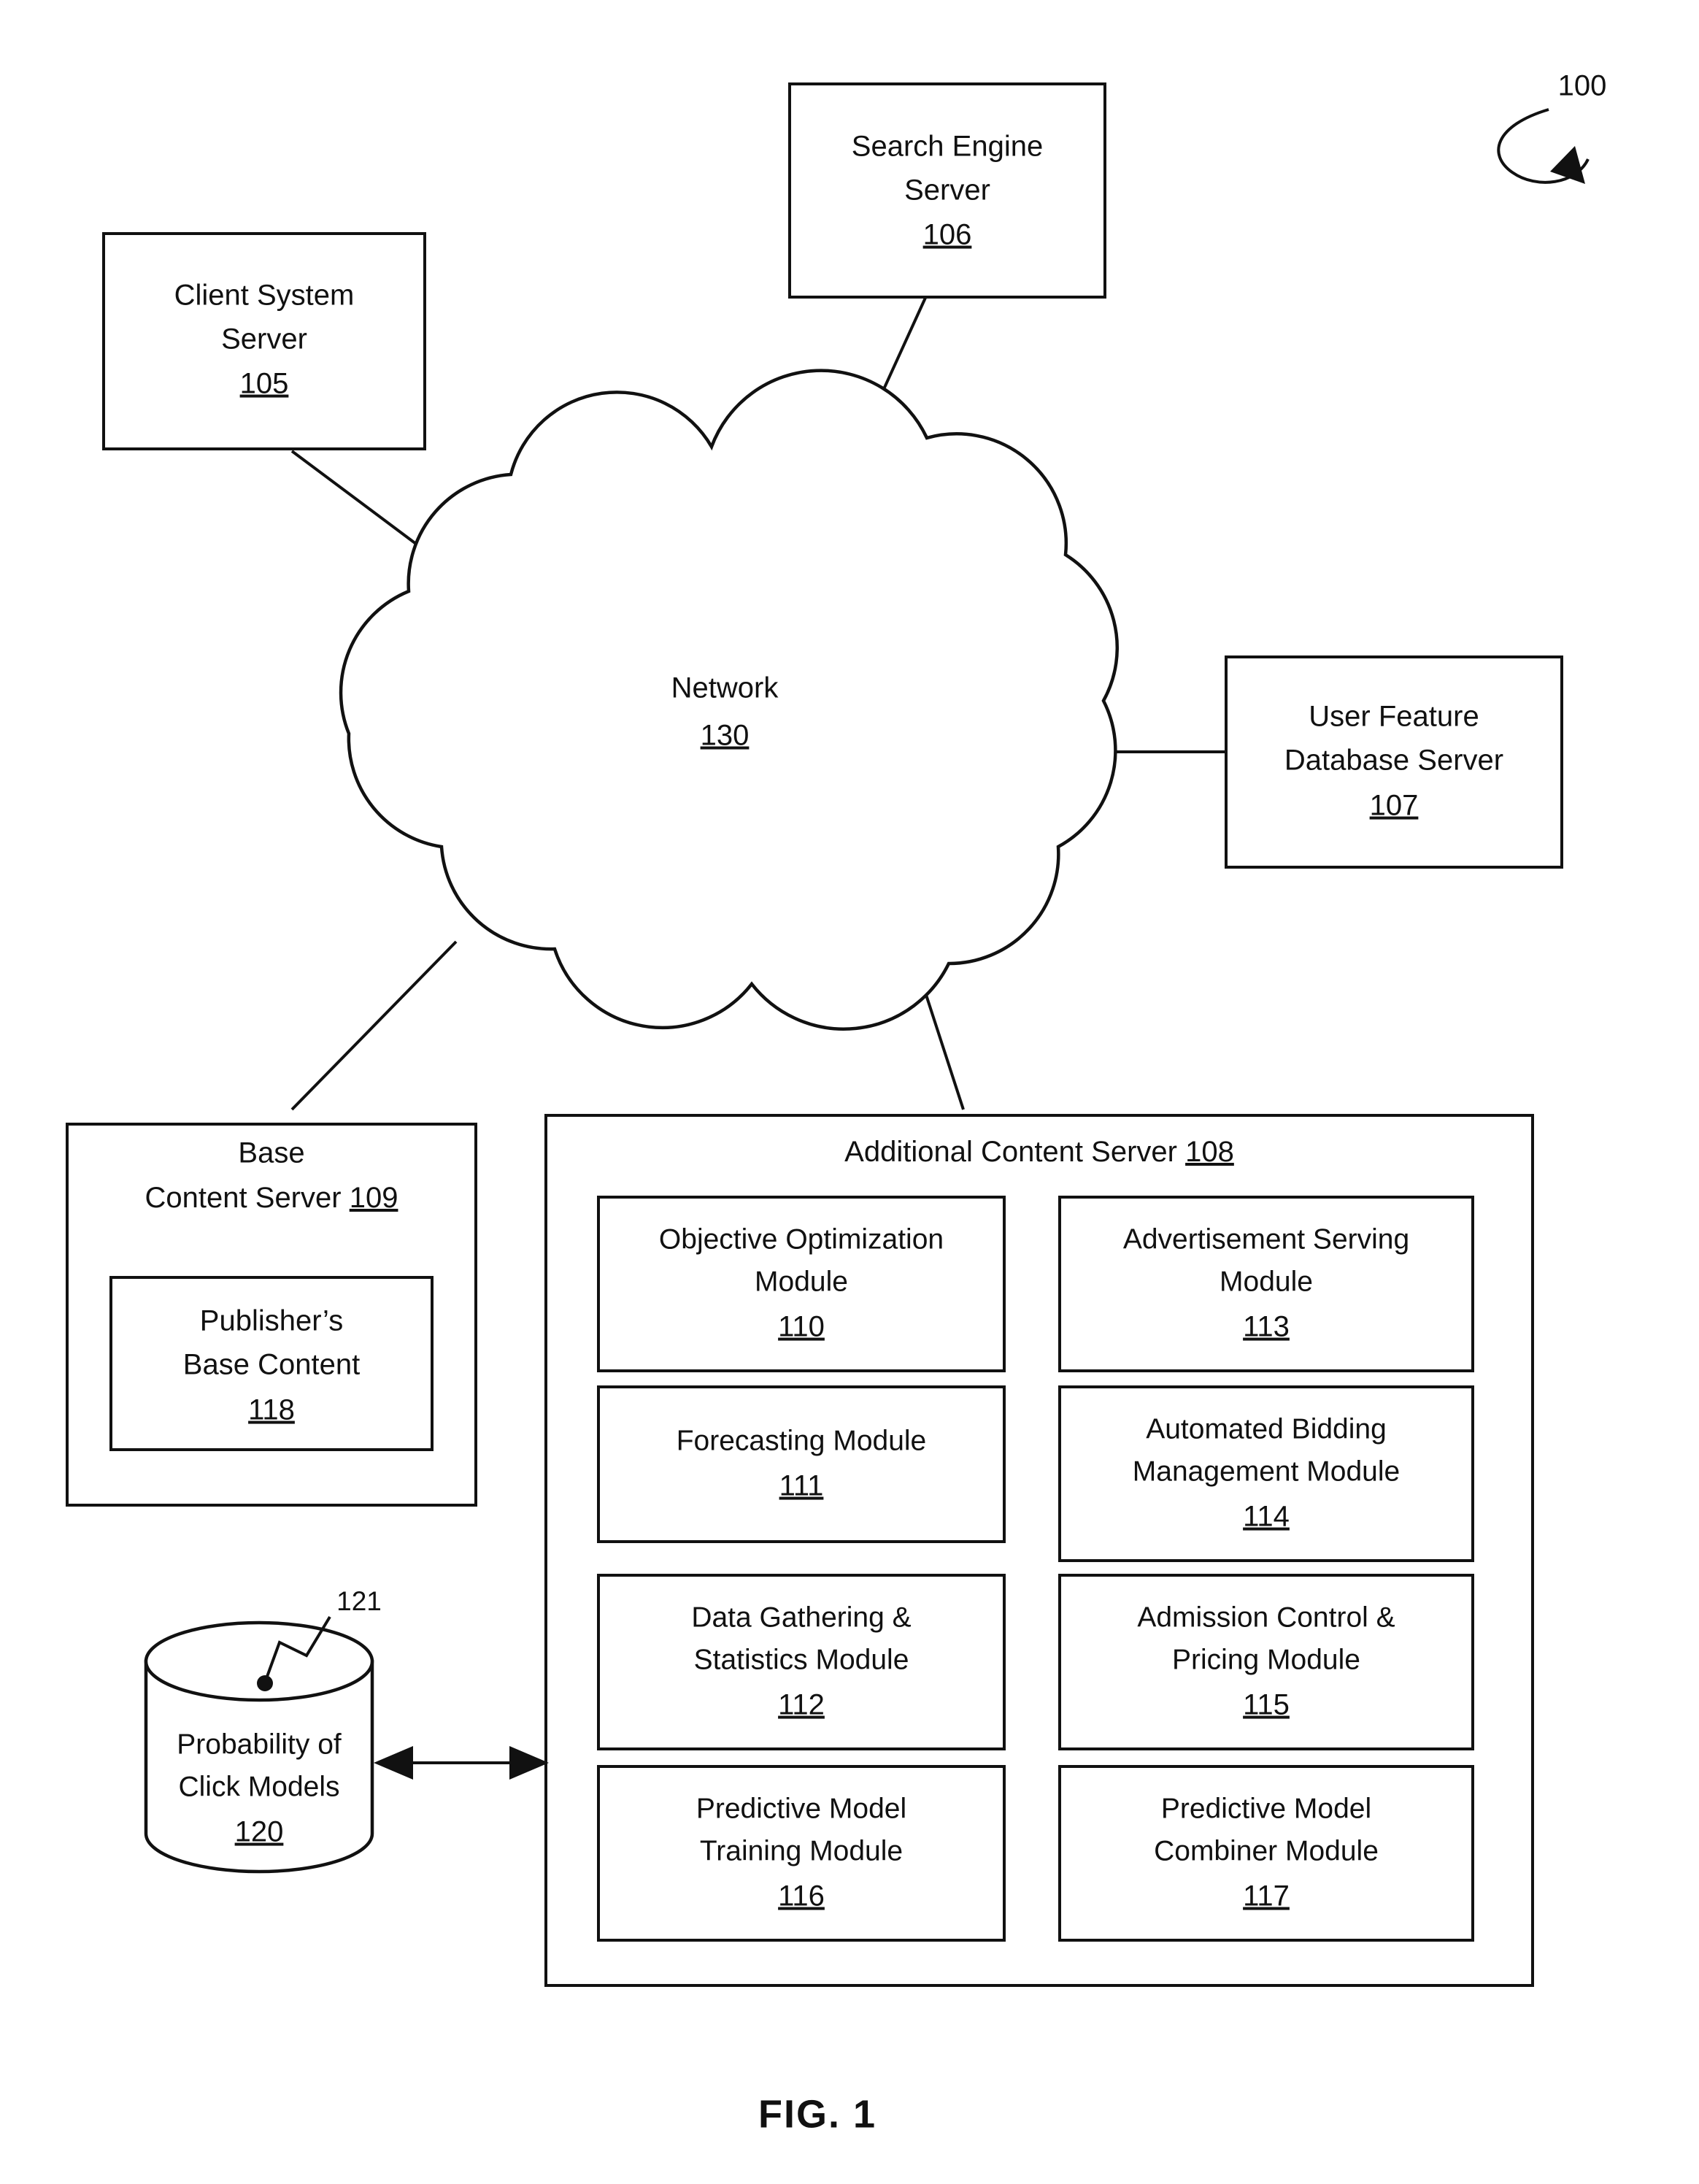 This screenshot has width=1699, height=2184. I want to click on figure-caption: FIG. 1, so click(817, 2114).